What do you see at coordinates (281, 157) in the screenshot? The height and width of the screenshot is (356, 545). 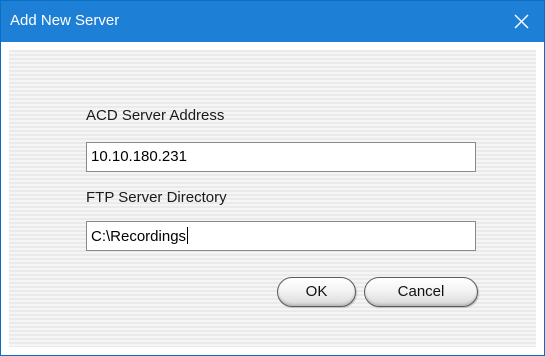 I see `acd-server-address-input: 10.10.180.231` at bounding box center [281, 157].